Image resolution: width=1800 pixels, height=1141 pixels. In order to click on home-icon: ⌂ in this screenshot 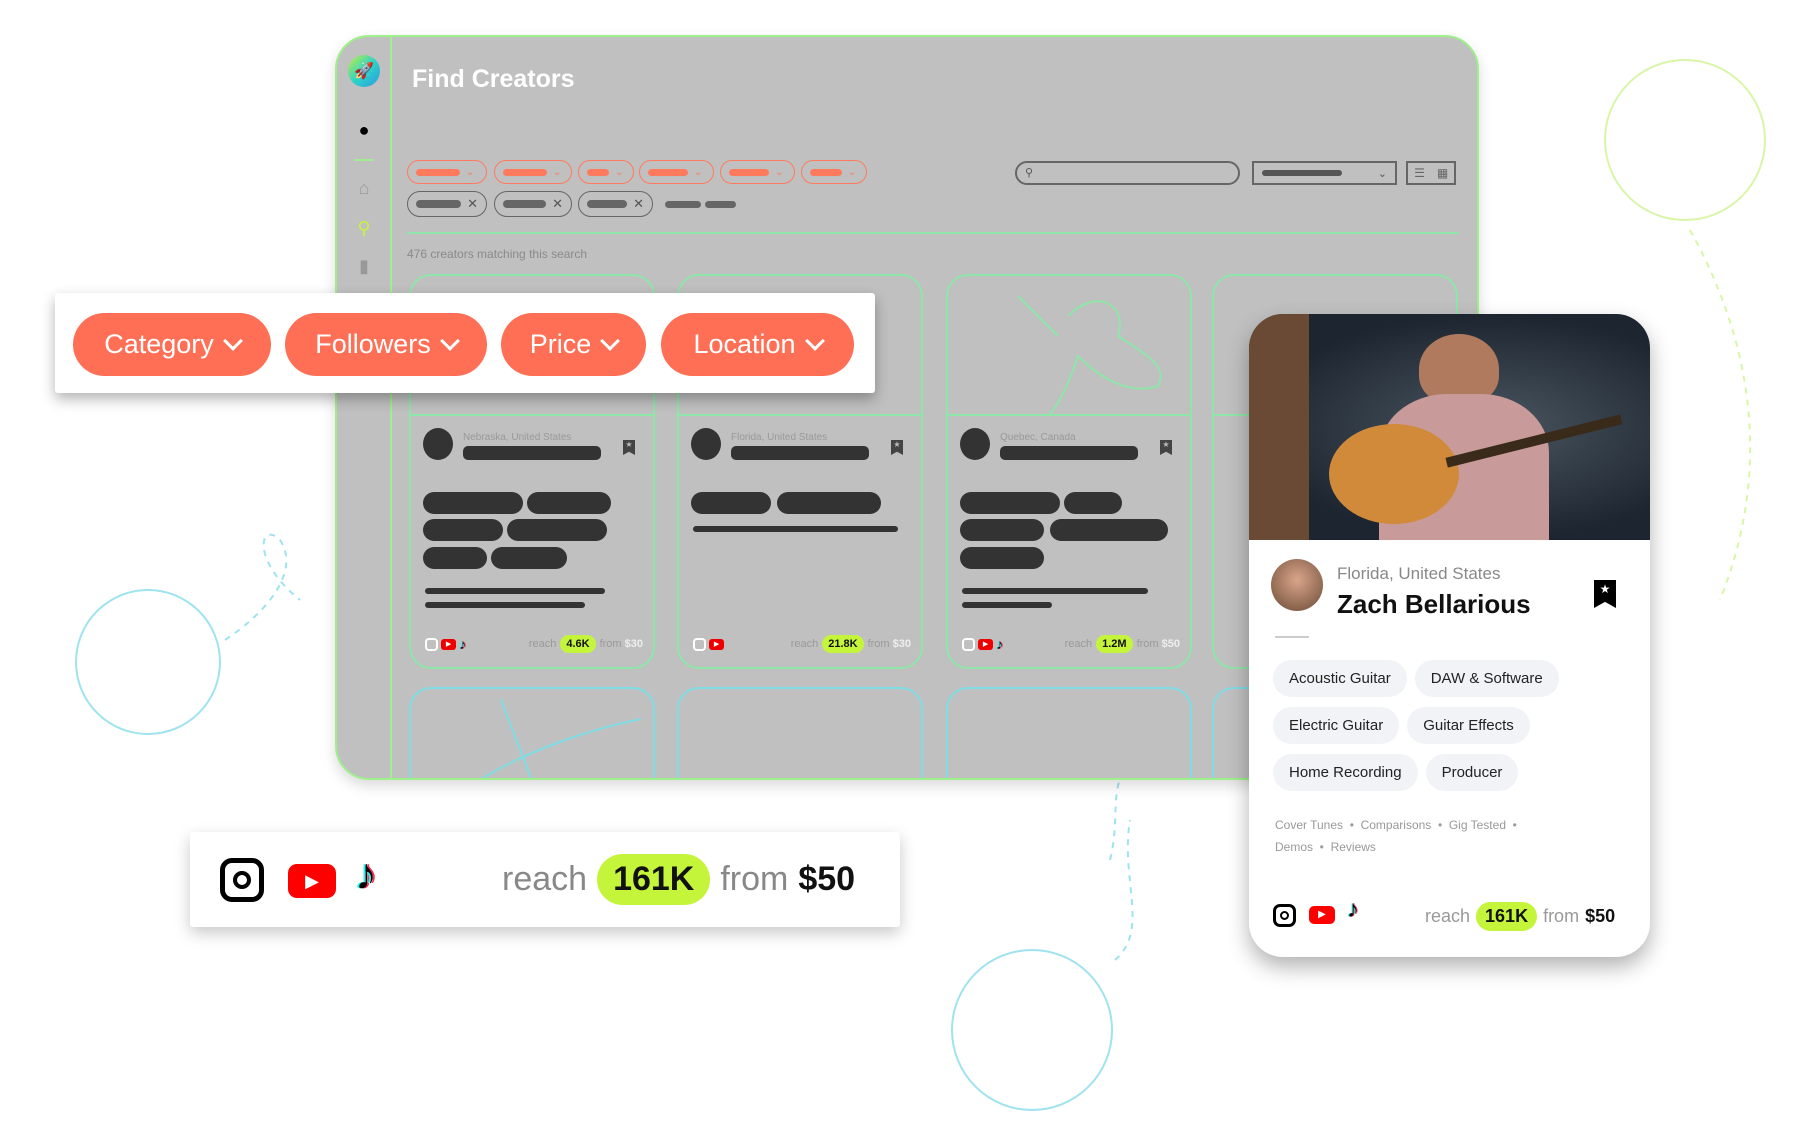, I will do `click(364, 188)`.